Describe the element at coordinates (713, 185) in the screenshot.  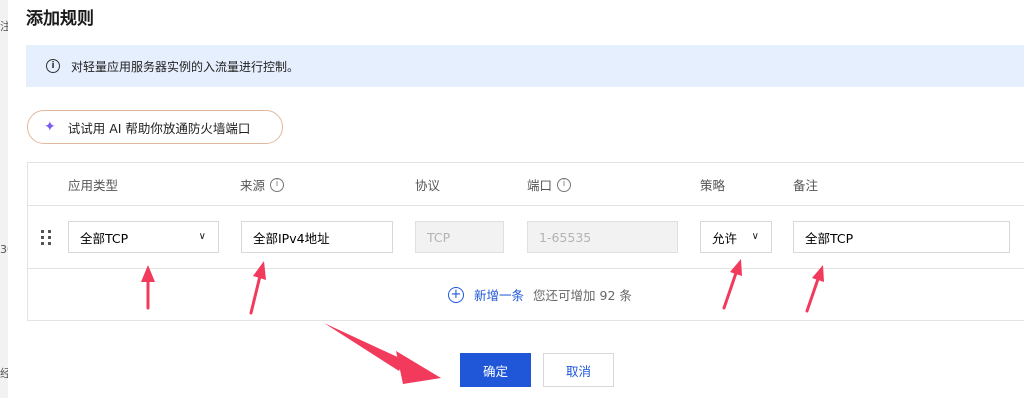
I see `header-policy: 策略` at that location.